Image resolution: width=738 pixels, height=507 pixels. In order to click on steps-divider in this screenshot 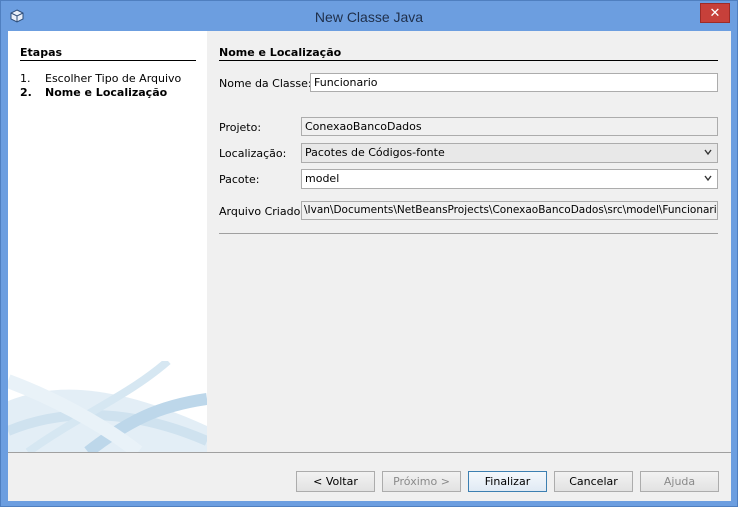, I will do `click(108, 60)`.